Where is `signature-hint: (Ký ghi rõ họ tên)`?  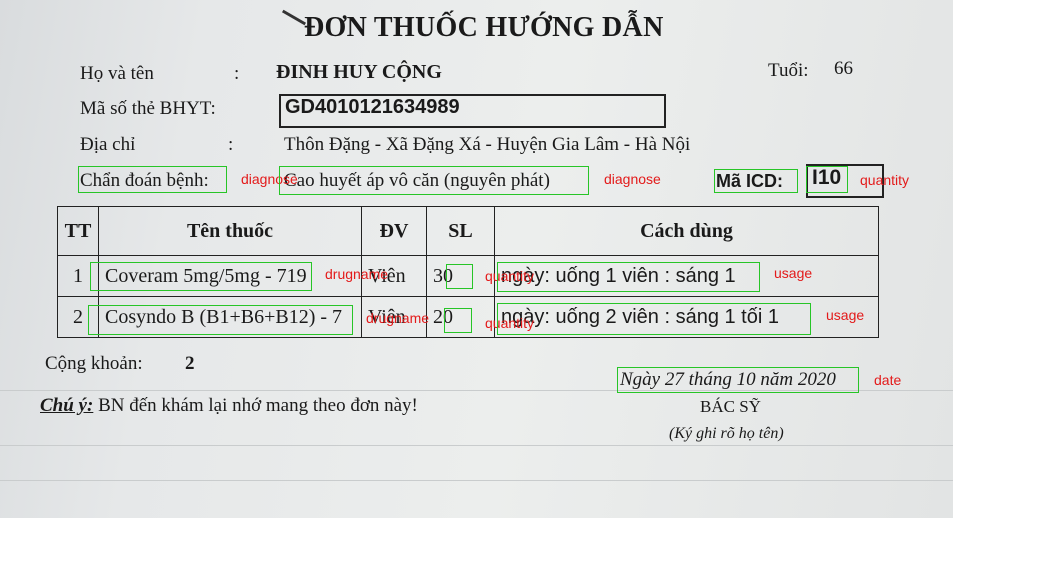
signature-hint: (Ký ghi rõ họ tên) is located at coordinates (726, 433).